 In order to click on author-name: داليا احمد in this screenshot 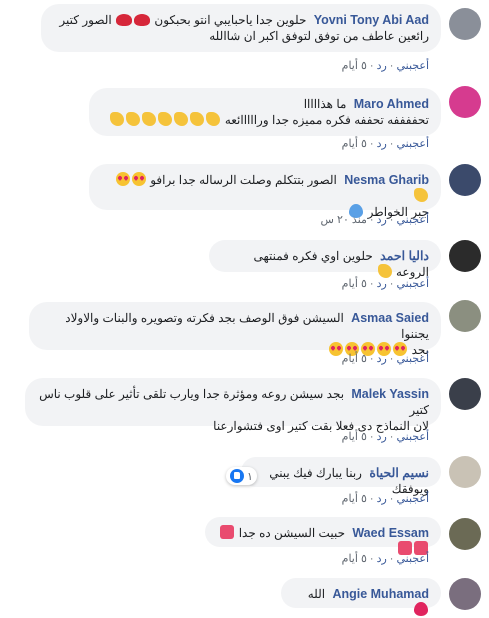, I will do `click(404, 256)`.